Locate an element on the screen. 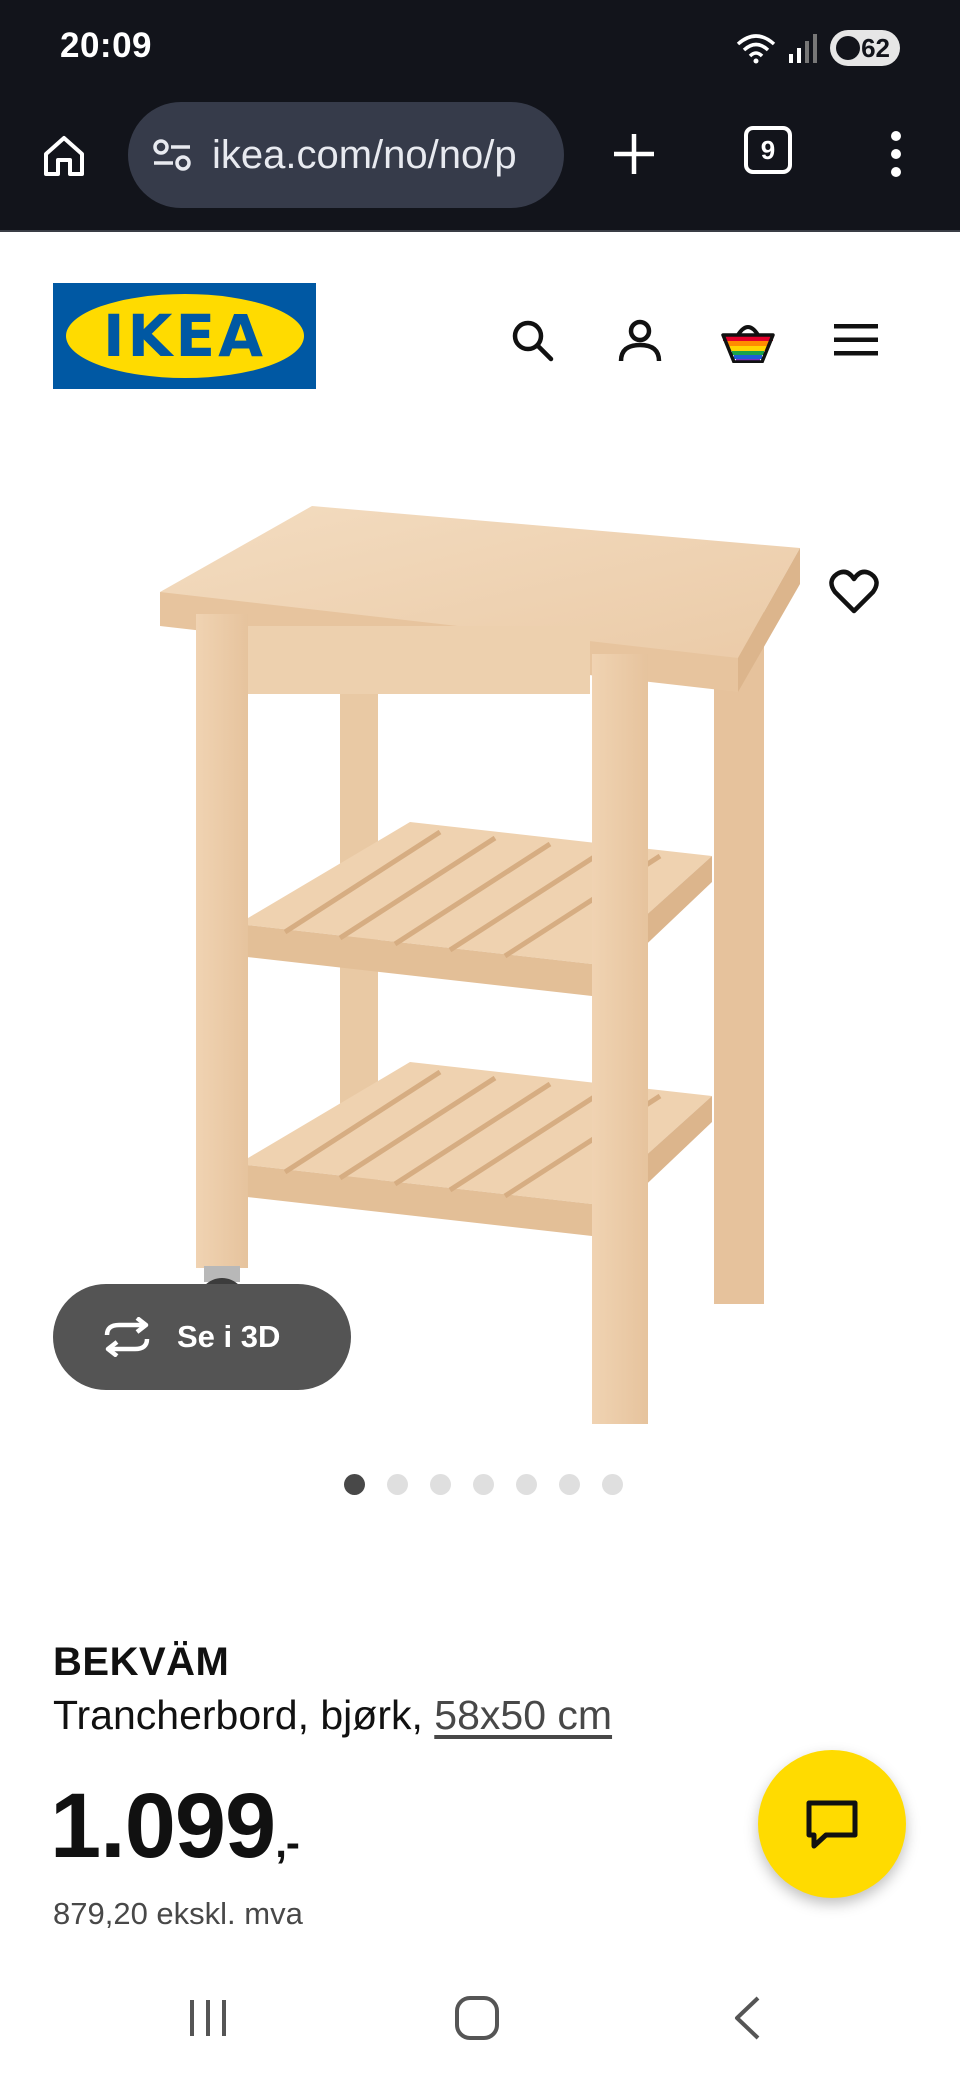 The height and width of the screenshot is (2080, 960). home-square-icon is located at coordinates (477, 2018).